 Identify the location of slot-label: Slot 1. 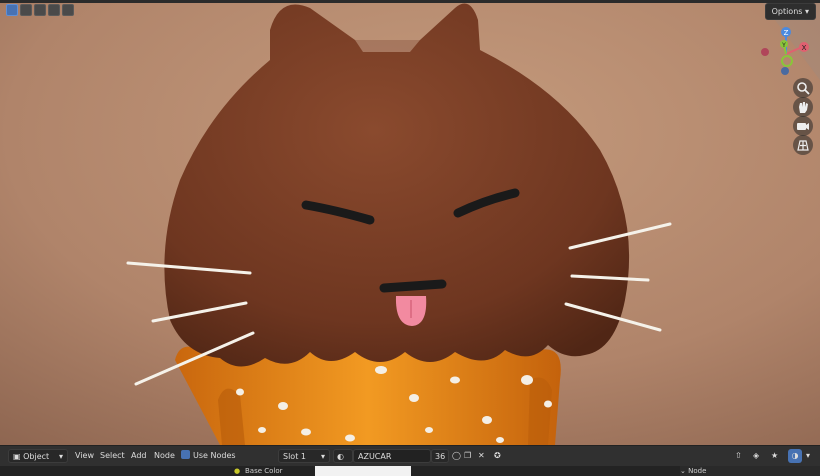
(294, 456).